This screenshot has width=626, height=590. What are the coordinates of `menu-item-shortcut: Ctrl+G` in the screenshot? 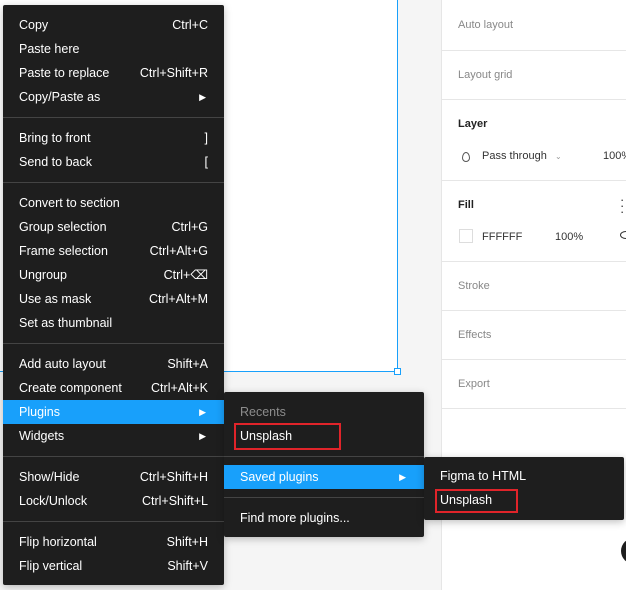 It's located at (189, 227).